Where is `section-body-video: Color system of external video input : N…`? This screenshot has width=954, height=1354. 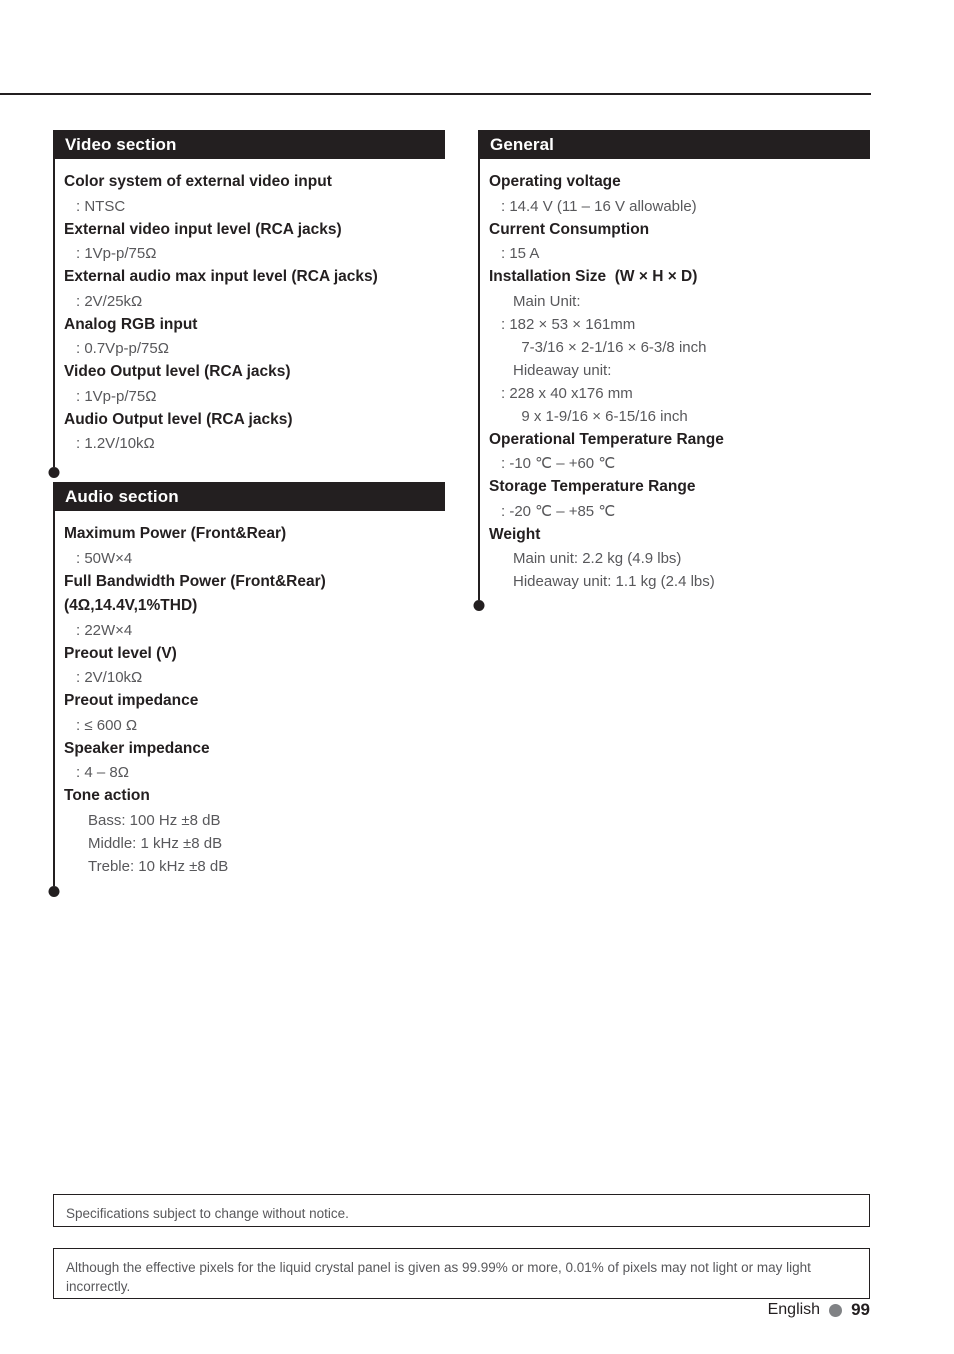 section-body-video: Color system of external video input : N… is located at coordinates (249, 307).